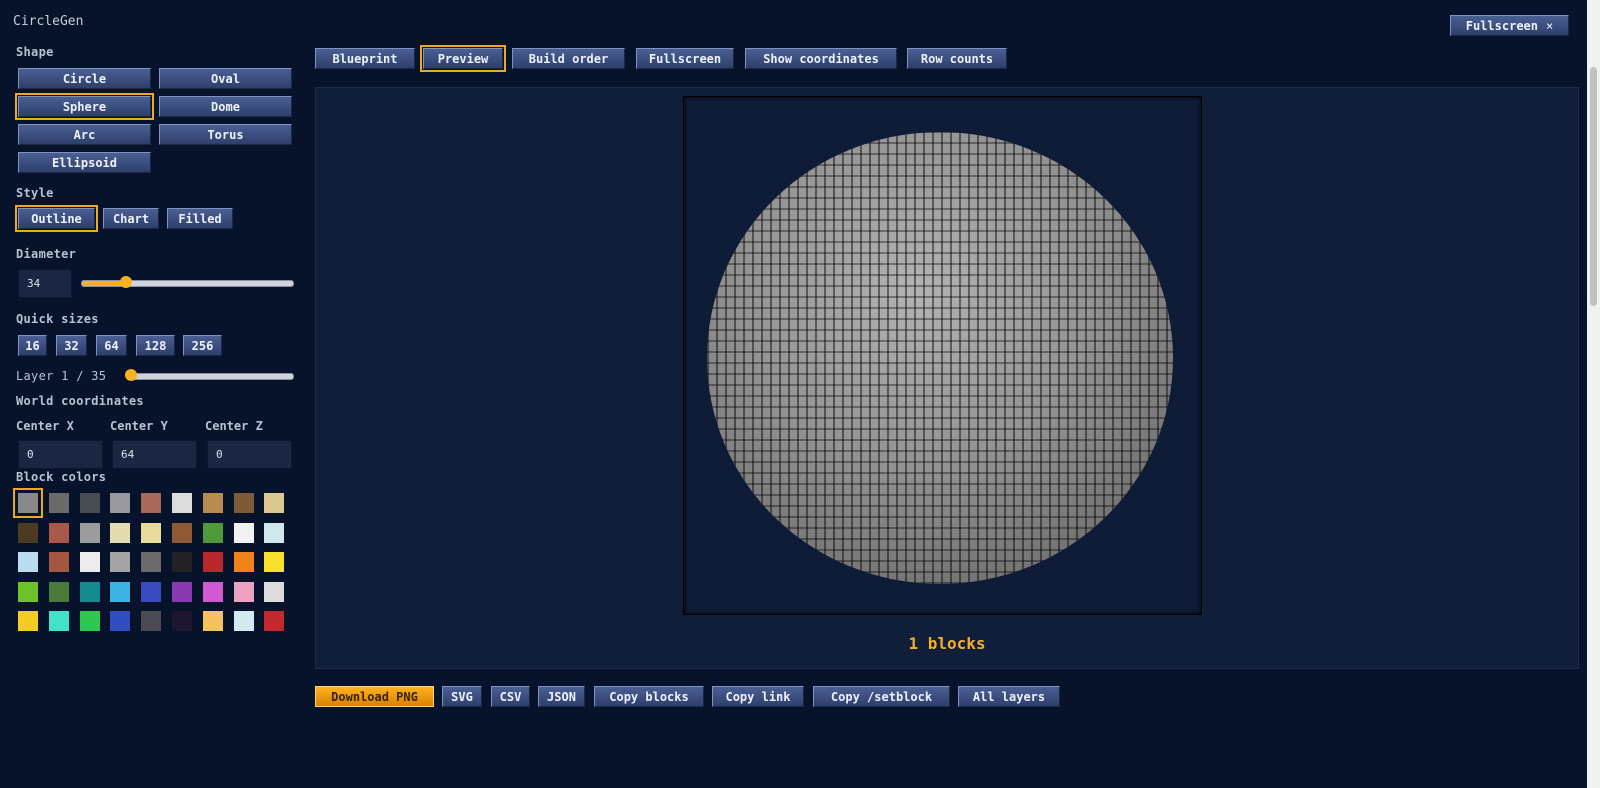 Image resolution: width=1600 pixels, height=788 pixels. I want to click on shape-button-arc: Arc, so click(84, 134).